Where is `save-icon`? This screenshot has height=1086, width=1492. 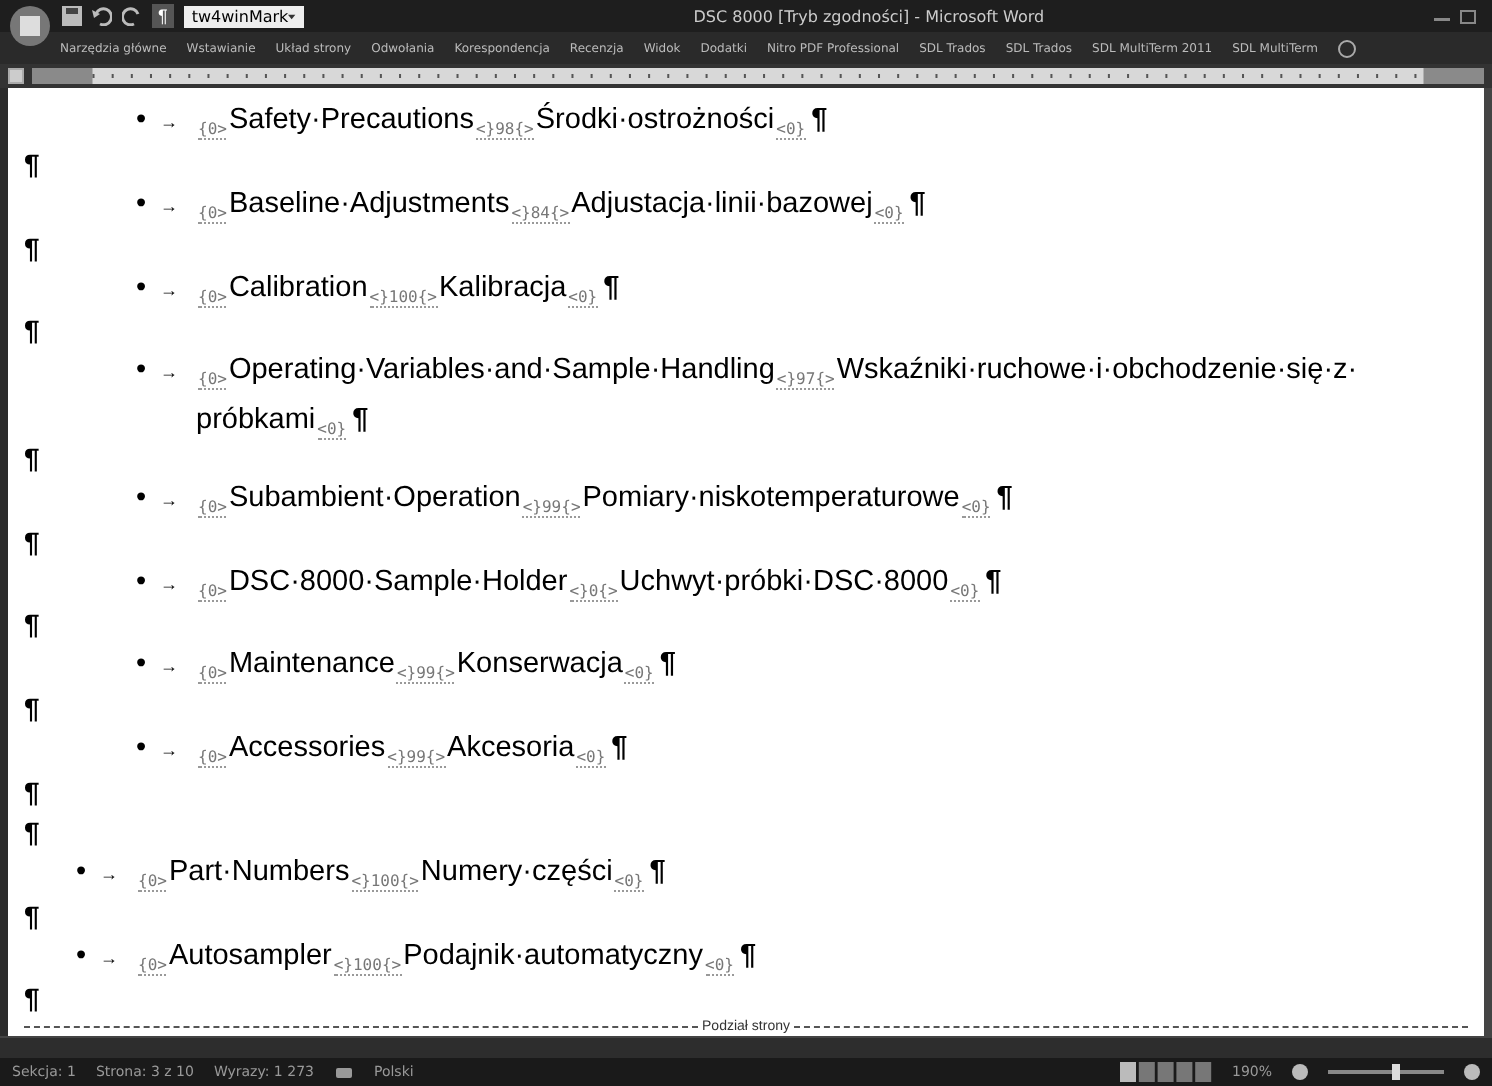 save-icon is located at coordinates (72, 16).